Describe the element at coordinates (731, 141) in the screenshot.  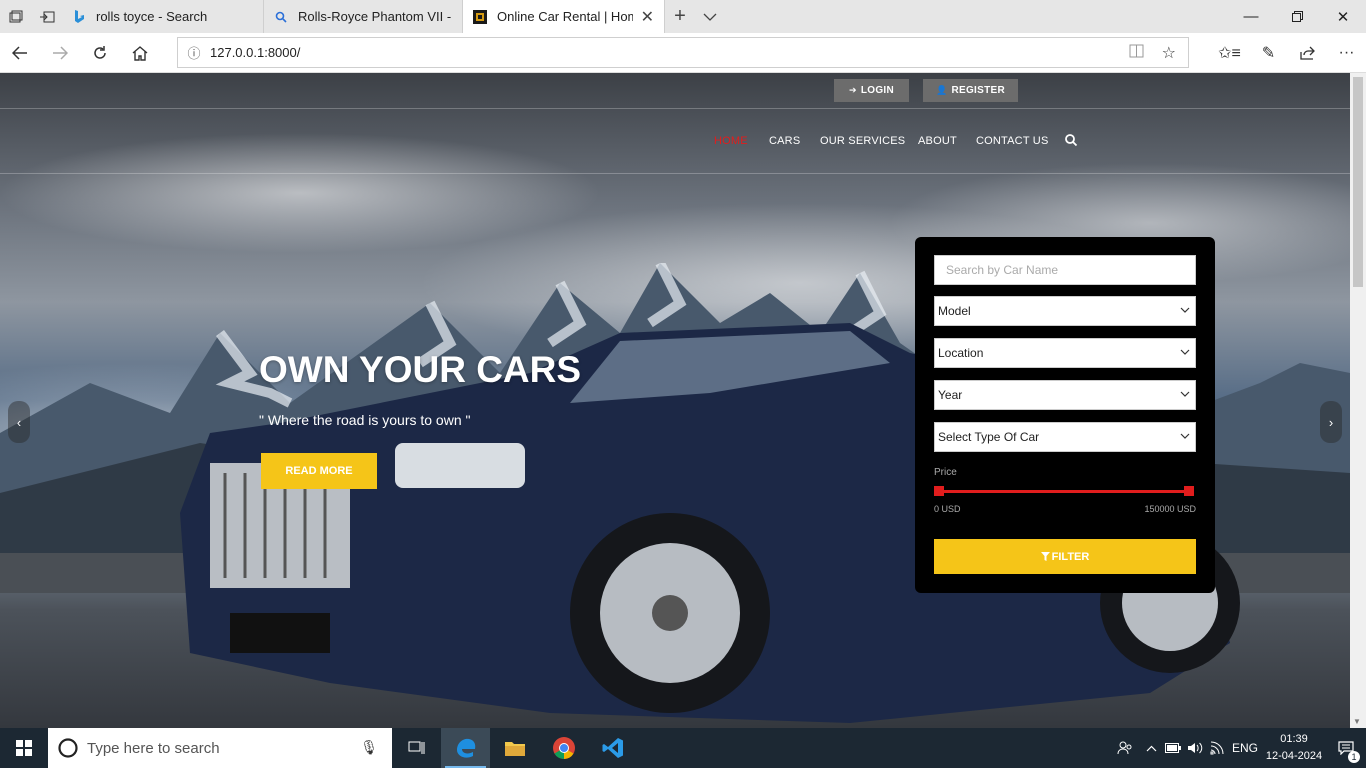
I see `nav-home: HOME` at that location.